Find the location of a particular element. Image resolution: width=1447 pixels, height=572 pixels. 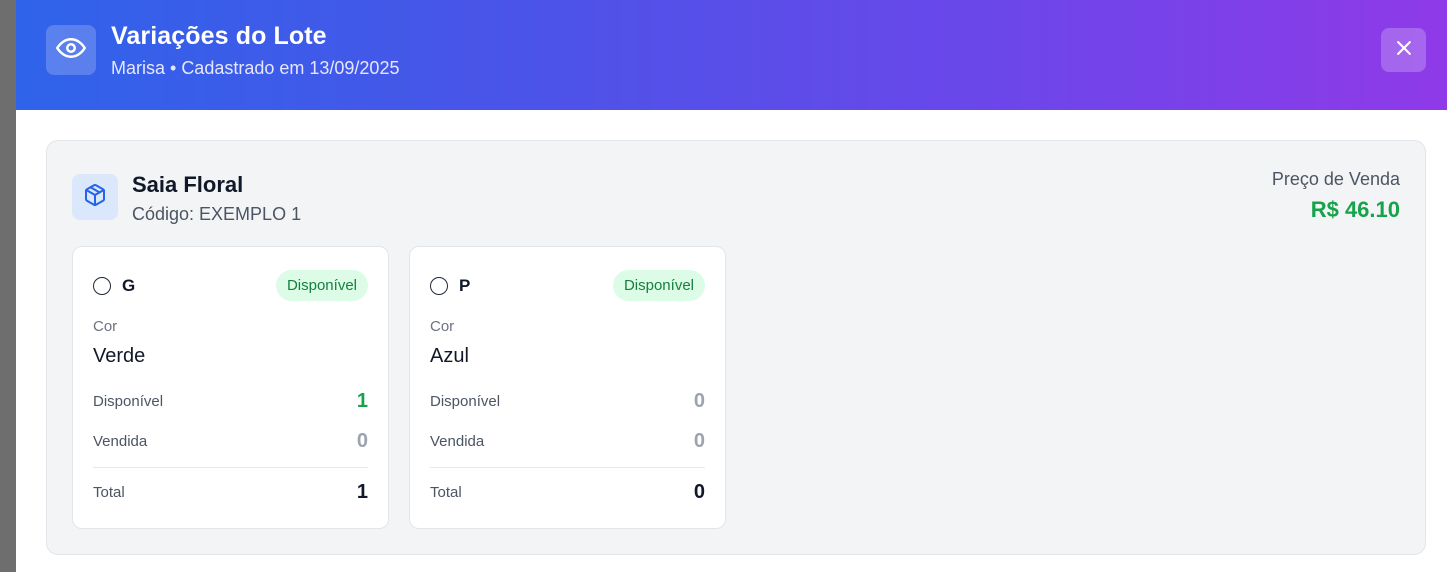

available-value: 0 is located at coordinates (699, 401).